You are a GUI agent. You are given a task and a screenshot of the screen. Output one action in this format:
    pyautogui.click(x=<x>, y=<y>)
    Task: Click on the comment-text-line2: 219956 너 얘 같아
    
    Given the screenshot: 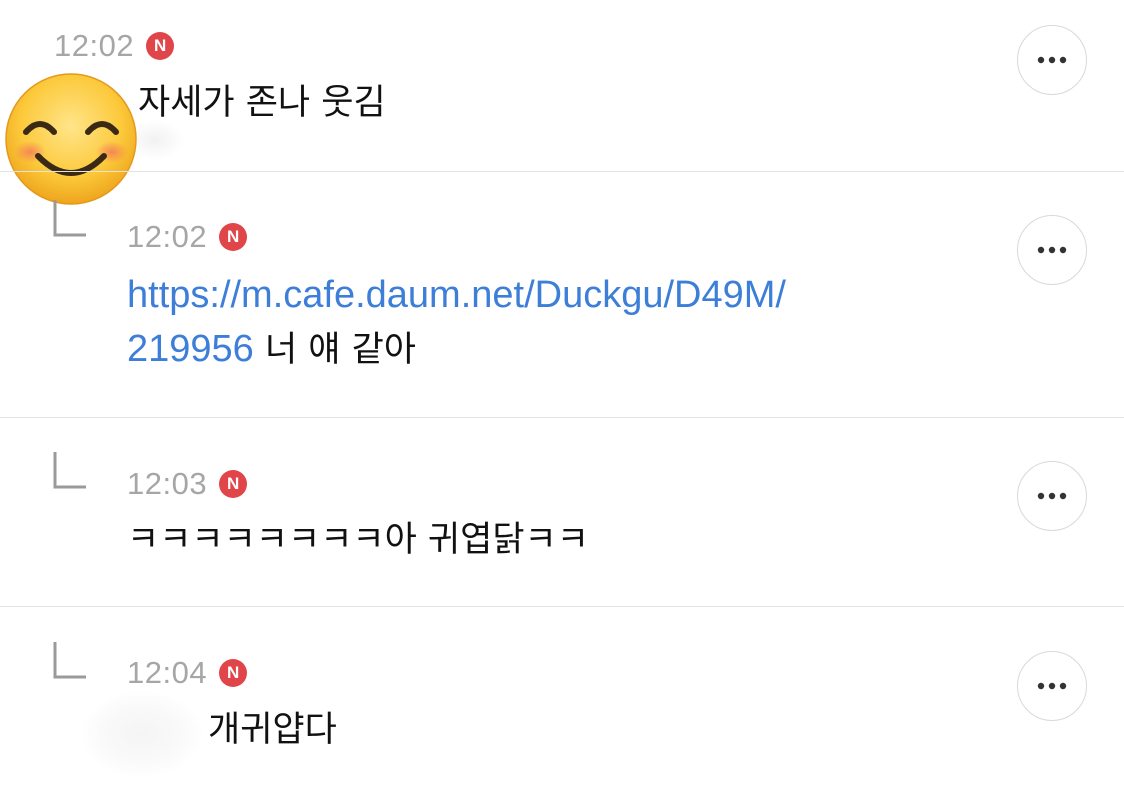 What is the action you would take?
    pyautogui.click(x=271, y=349)
    